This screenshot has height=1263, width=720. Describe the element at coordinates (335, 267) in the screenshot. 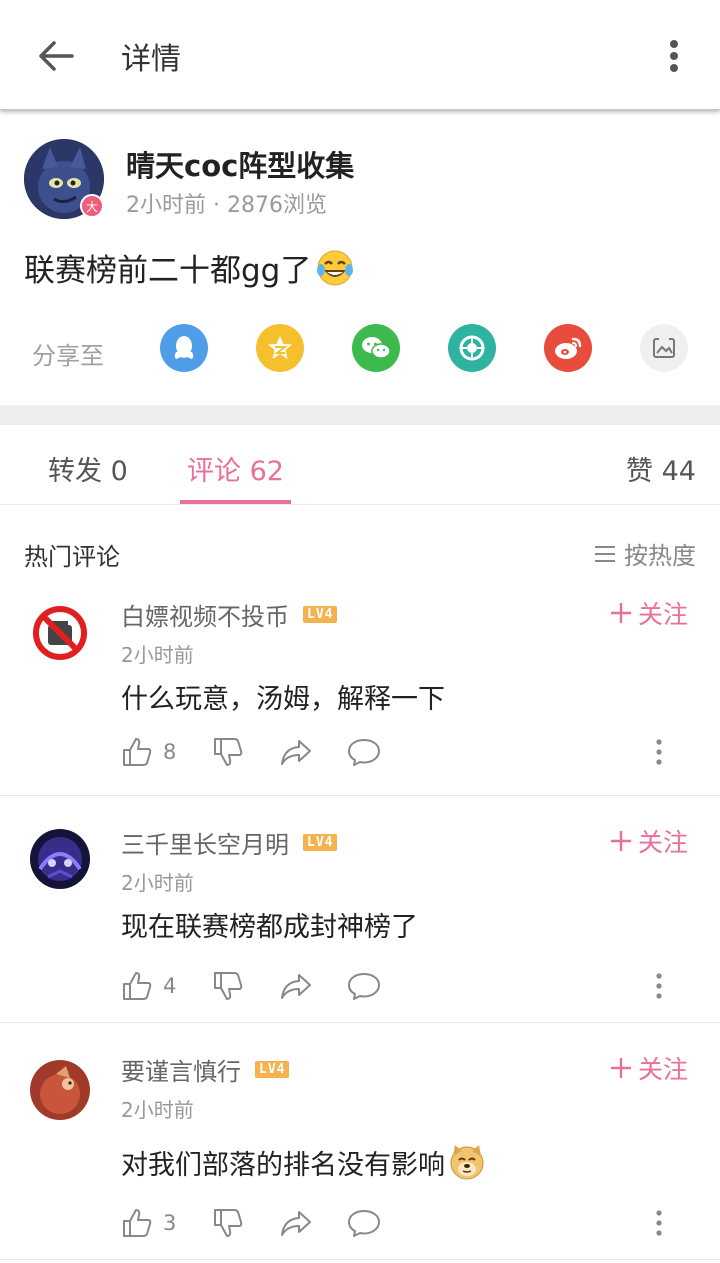

I see `laughing-tears-emoji-icon` at that location.